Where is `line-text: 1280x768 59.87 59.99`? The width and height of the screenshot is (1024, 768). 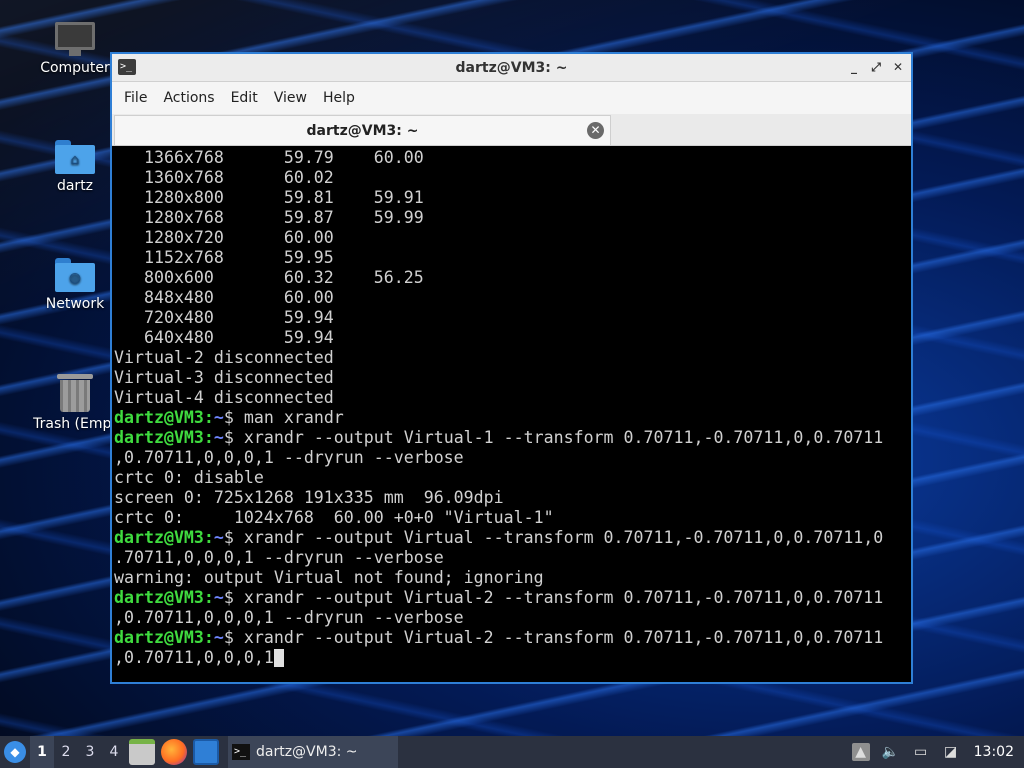
line-text: 1280x768 59.87 59.99 is located at coordinates (269, 217).